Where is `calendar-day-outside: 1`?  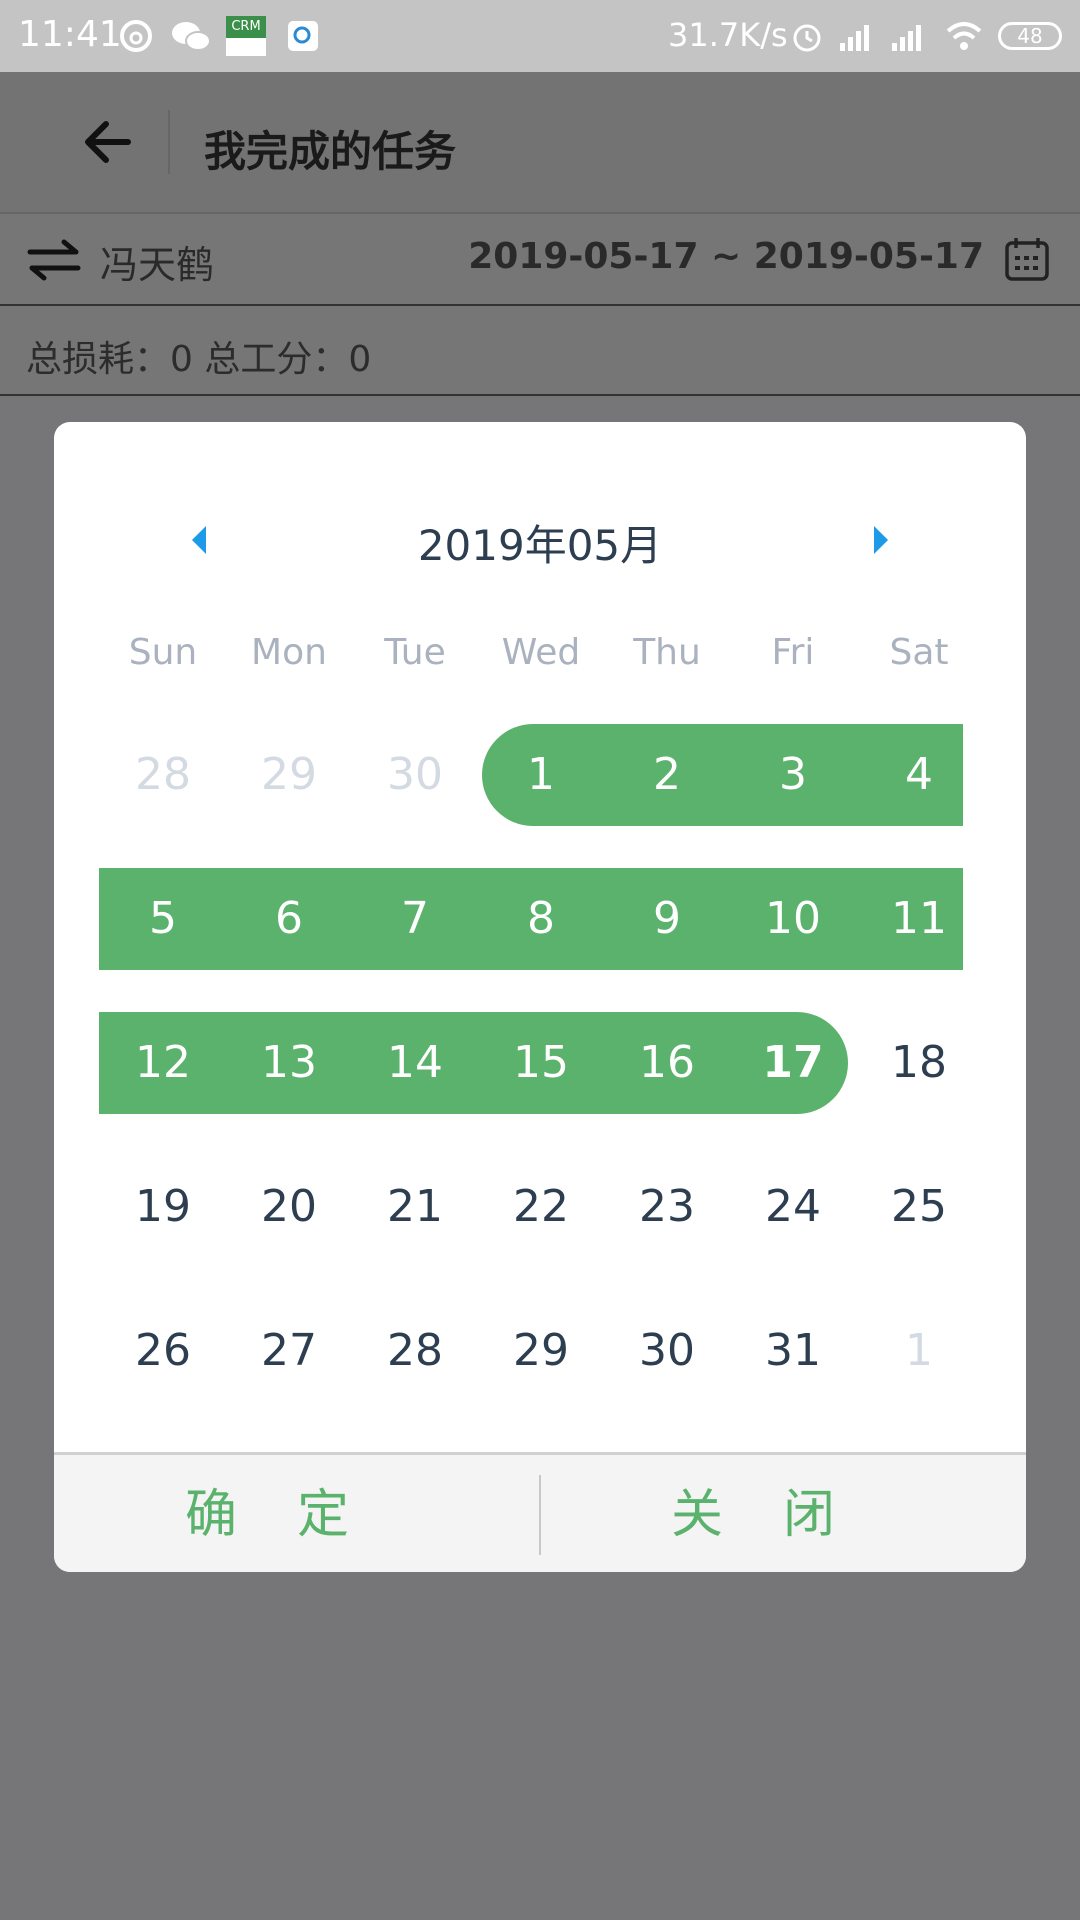 calendar-day-outside: 1 is located at coordinates (919, 1351).